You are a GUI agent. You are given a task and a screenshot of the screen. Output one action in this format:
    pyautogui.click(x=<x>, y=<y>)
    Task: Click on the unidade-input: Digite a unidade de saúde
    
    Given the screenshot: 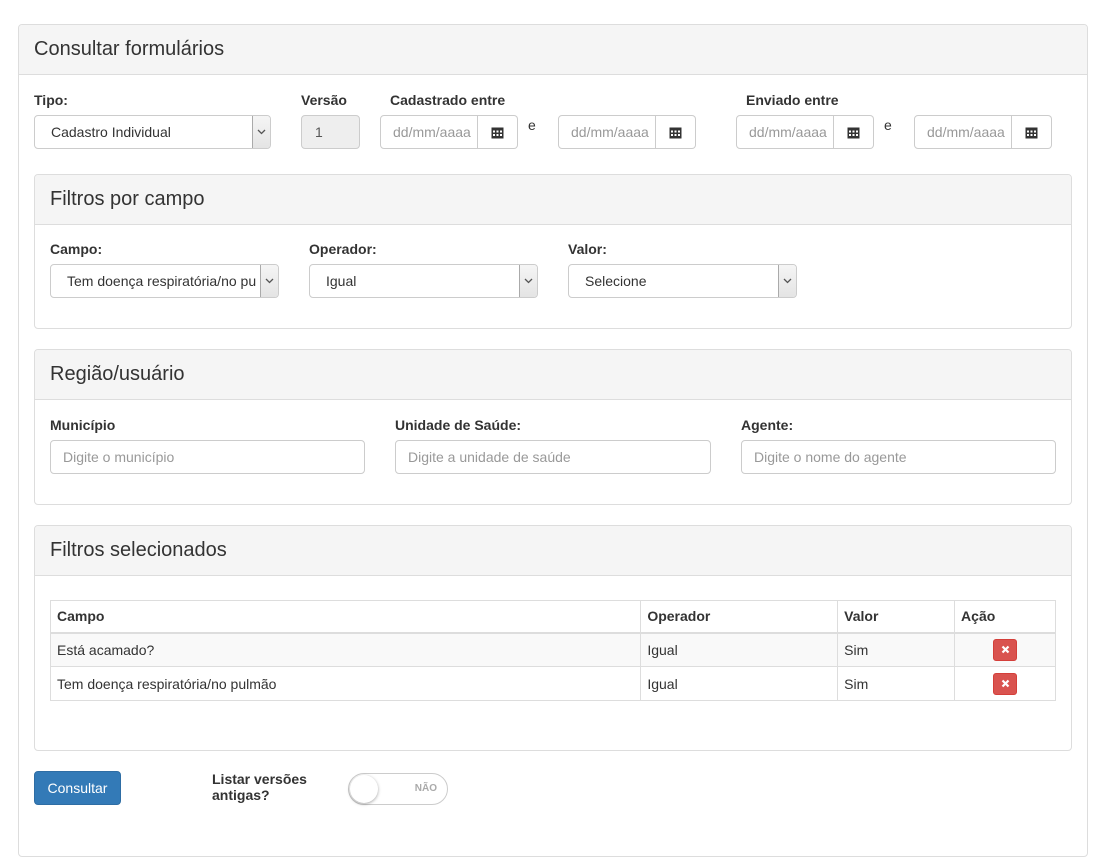 What is the action you would take?
    pyautogui.click(x=553, y=457)
    